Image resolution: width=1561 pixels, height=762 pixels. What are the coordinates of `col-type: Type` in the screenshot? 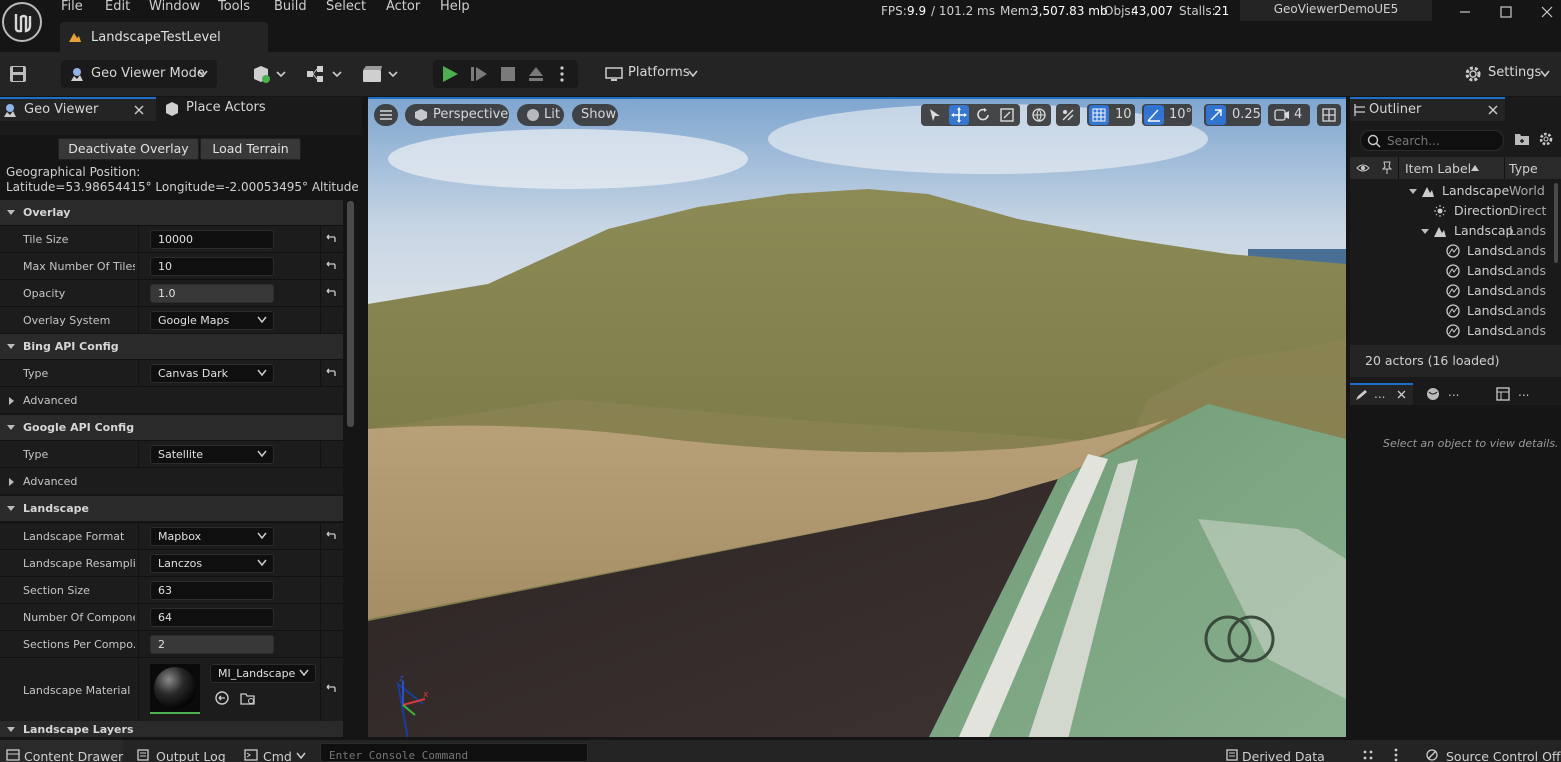 It's located at (1523, 168).